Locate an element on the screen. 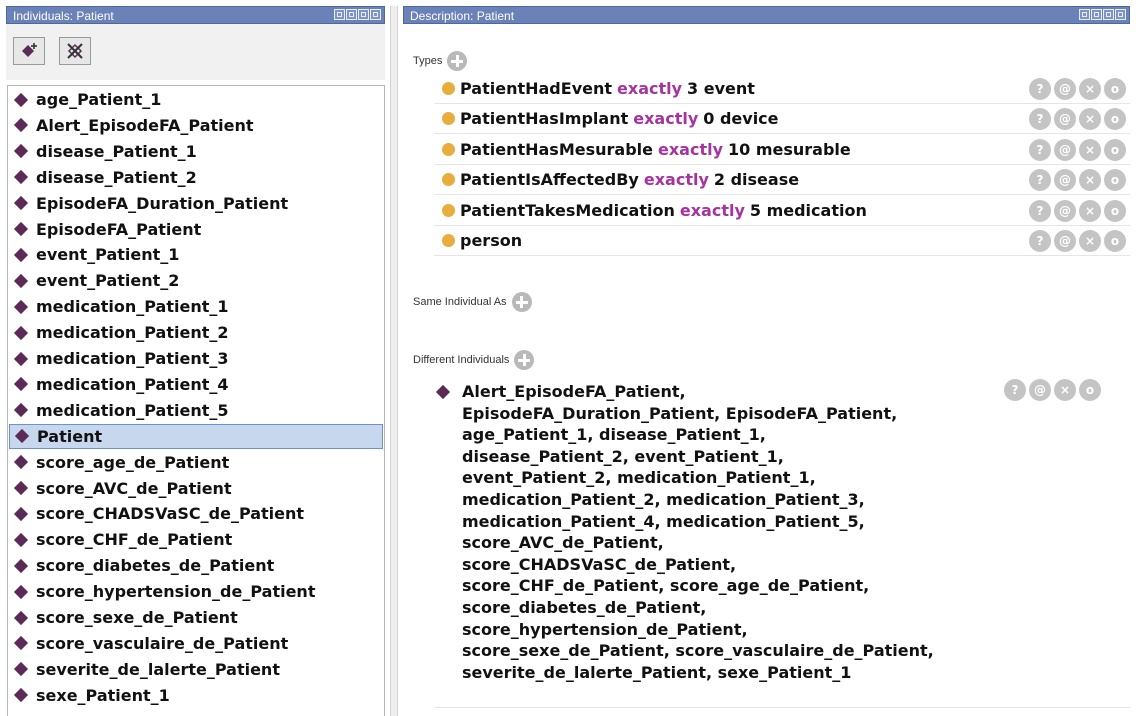 This screenshot has height=716, width=1136. individual-label: medication_Patient_2 is located at coordinates (132, 333).